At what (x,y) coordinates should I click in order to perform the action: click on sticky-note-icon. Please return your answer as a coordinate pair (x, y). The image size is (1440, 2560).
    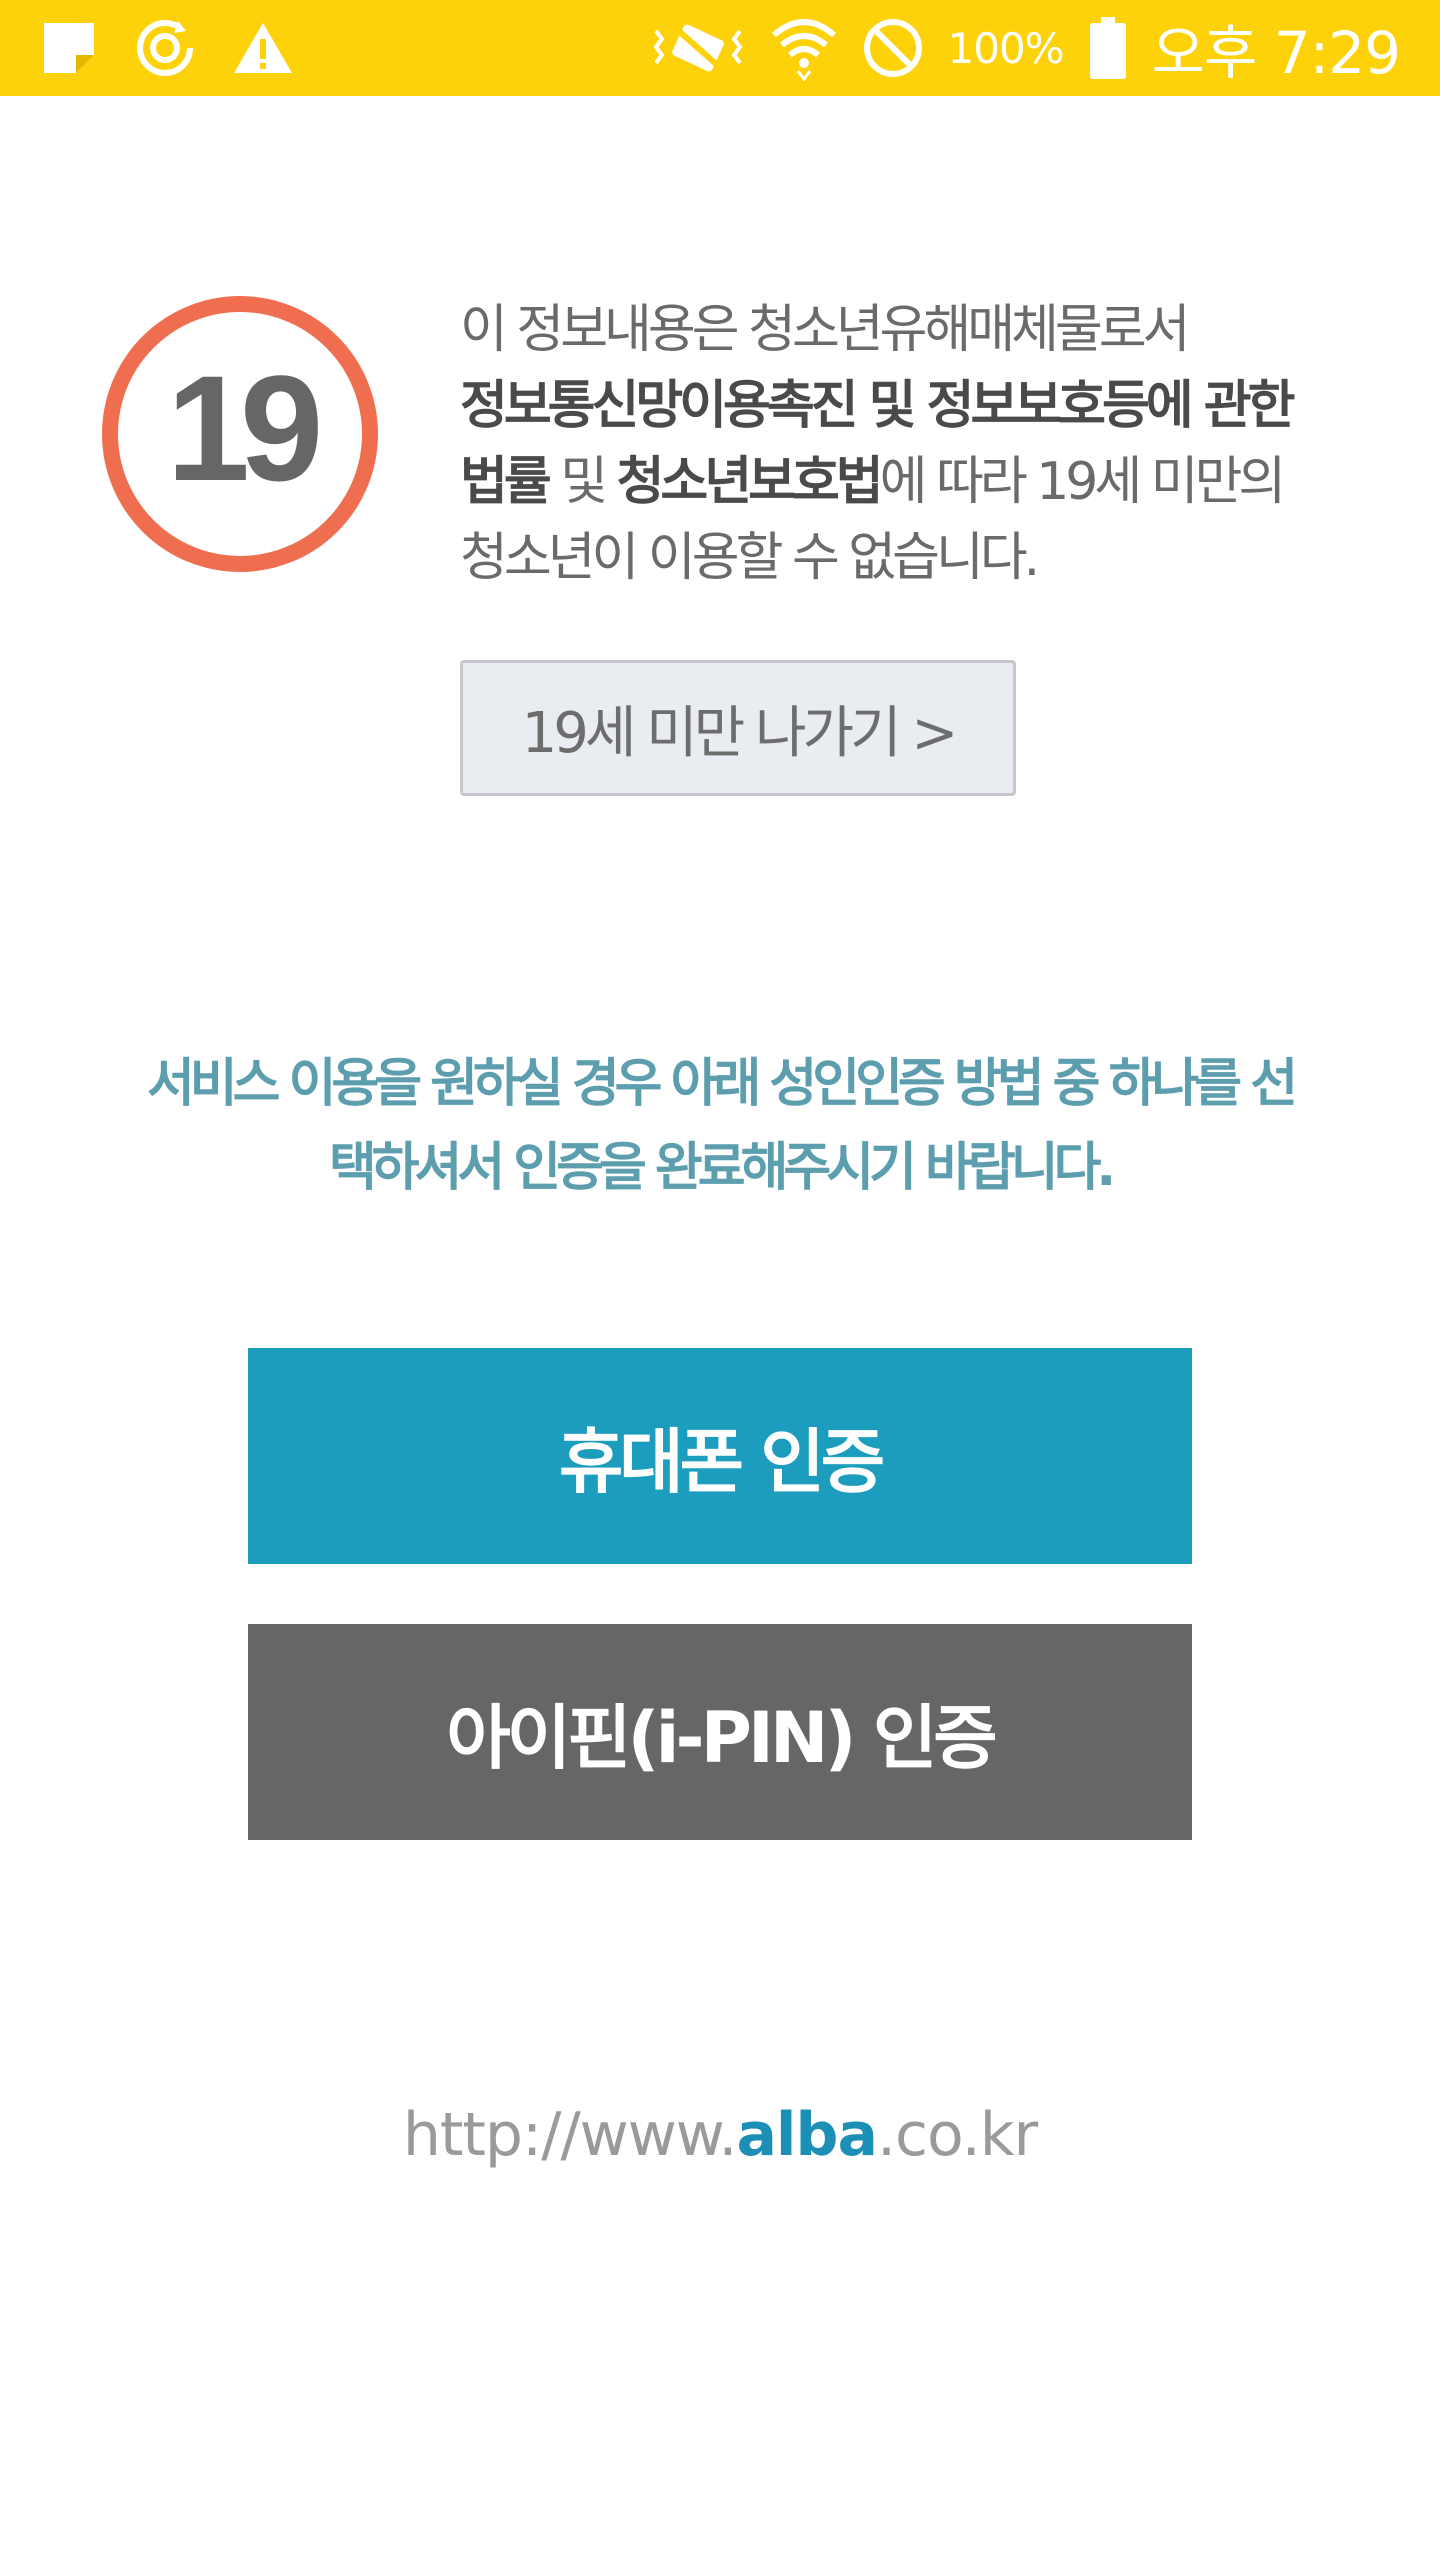
    Looking at the image, I should click on (69, 48).